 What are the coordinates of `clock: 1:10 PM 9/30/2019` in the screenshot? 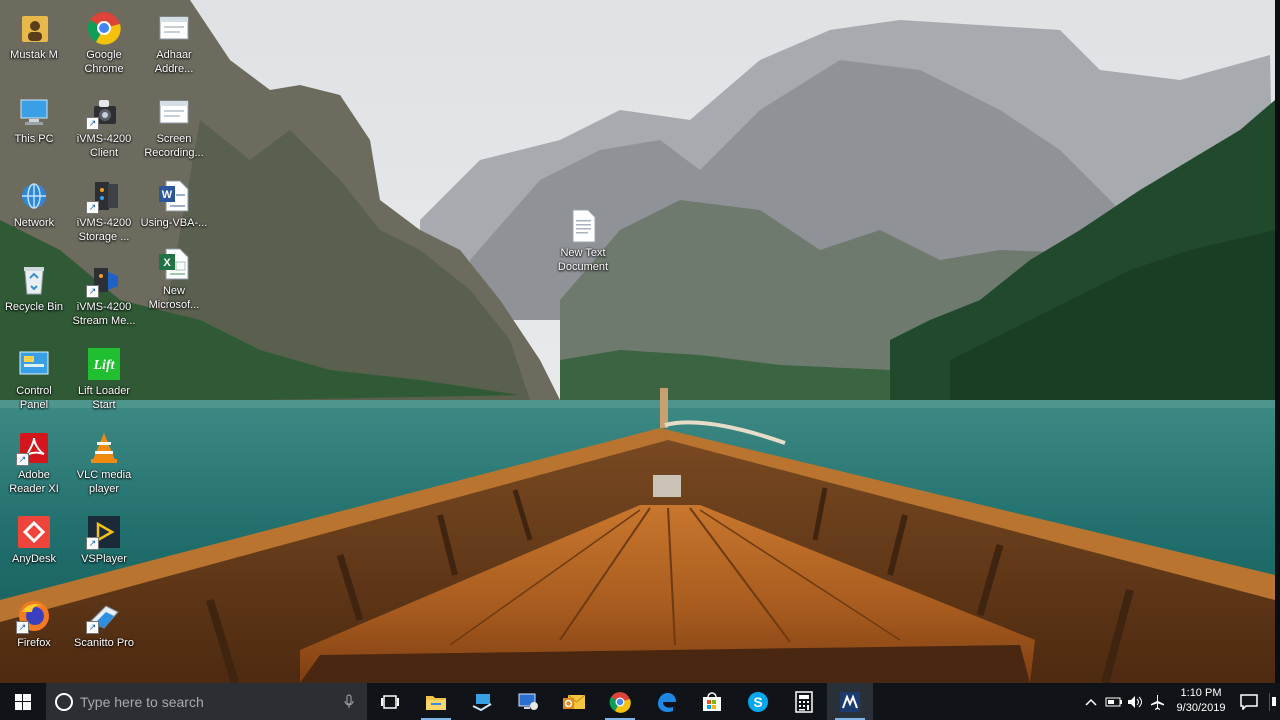 It's located at (1201, 701).